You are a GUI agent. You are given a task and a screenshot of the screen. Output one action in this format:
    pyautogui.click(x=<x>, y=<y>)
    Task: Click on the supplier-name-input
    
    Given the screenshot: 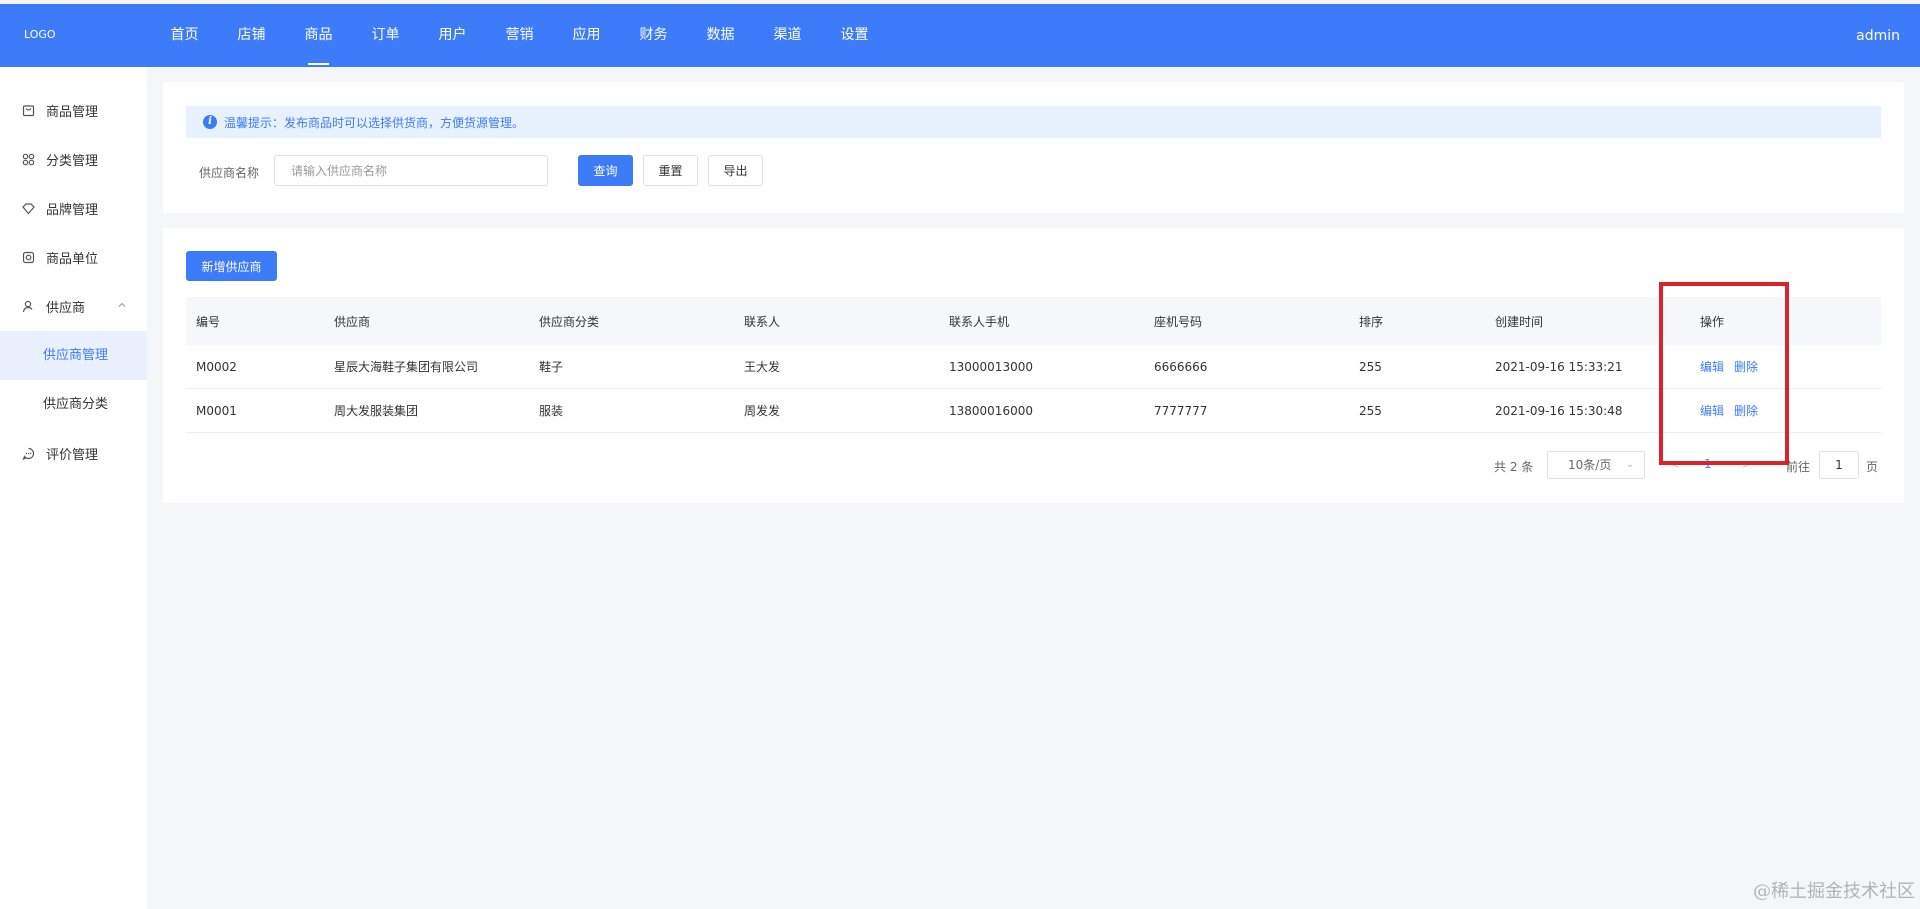 What is the action you would take?
    pyautogui.click(x=411, y=170)
    